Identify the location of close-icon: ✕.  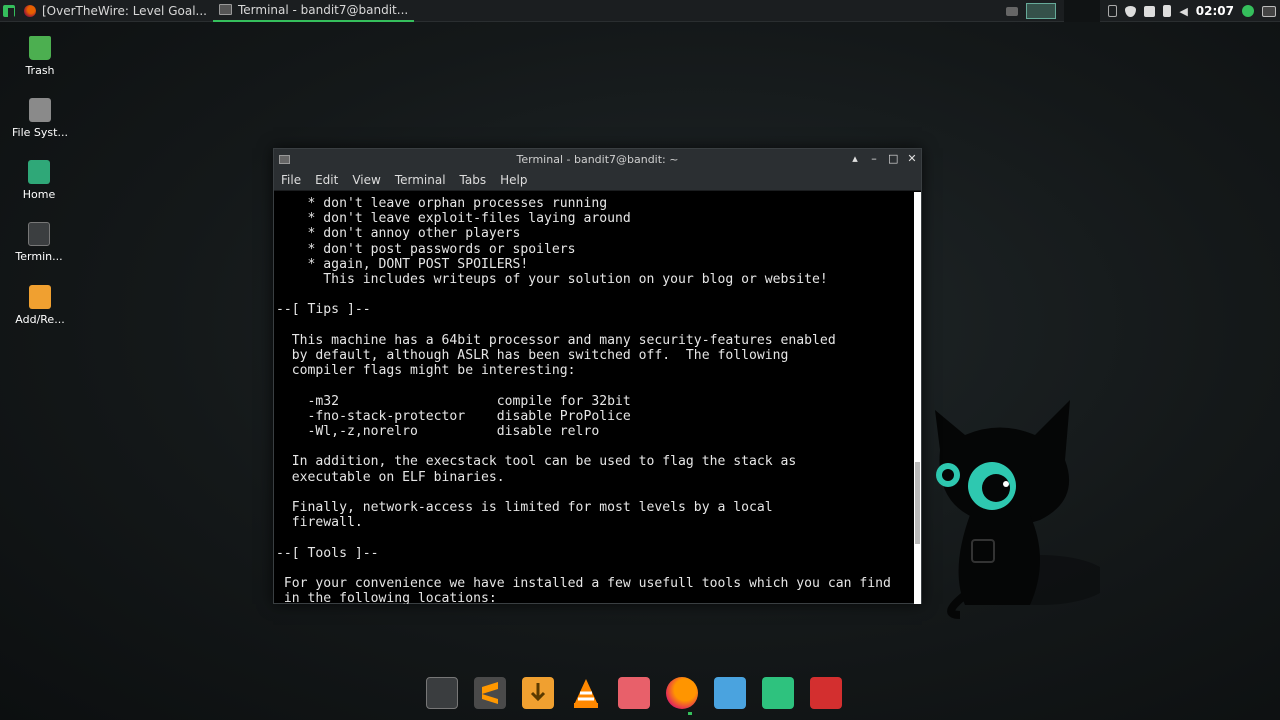
(912, 158).